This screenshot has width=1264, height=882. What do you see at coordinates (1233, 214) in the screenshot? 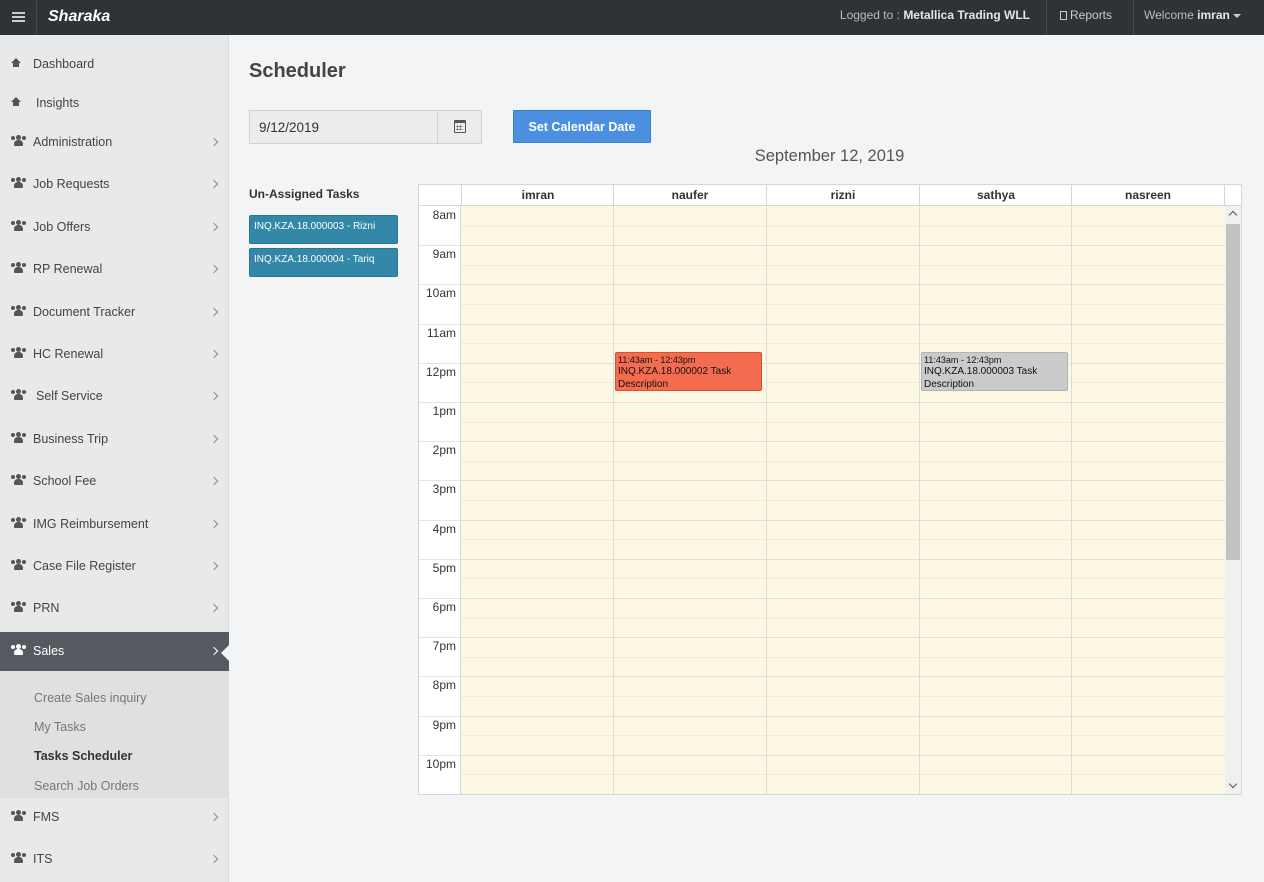
I see `scroll-up-icon` at bounding box center [1233, 214].